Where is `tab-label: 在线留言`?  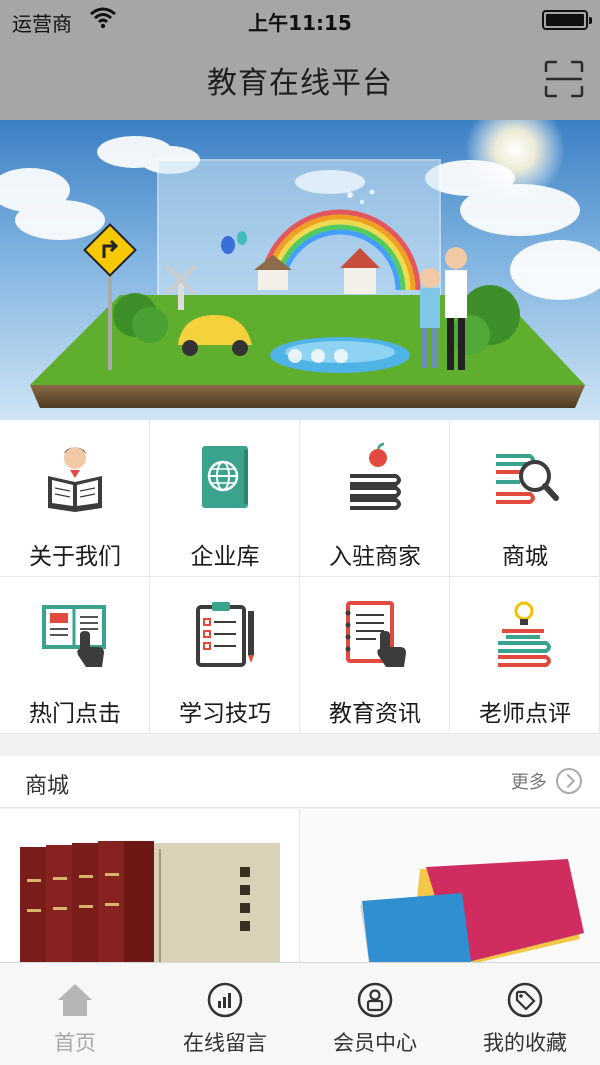
tab-label: 在线留言 is located at coordinates (225, 1043).